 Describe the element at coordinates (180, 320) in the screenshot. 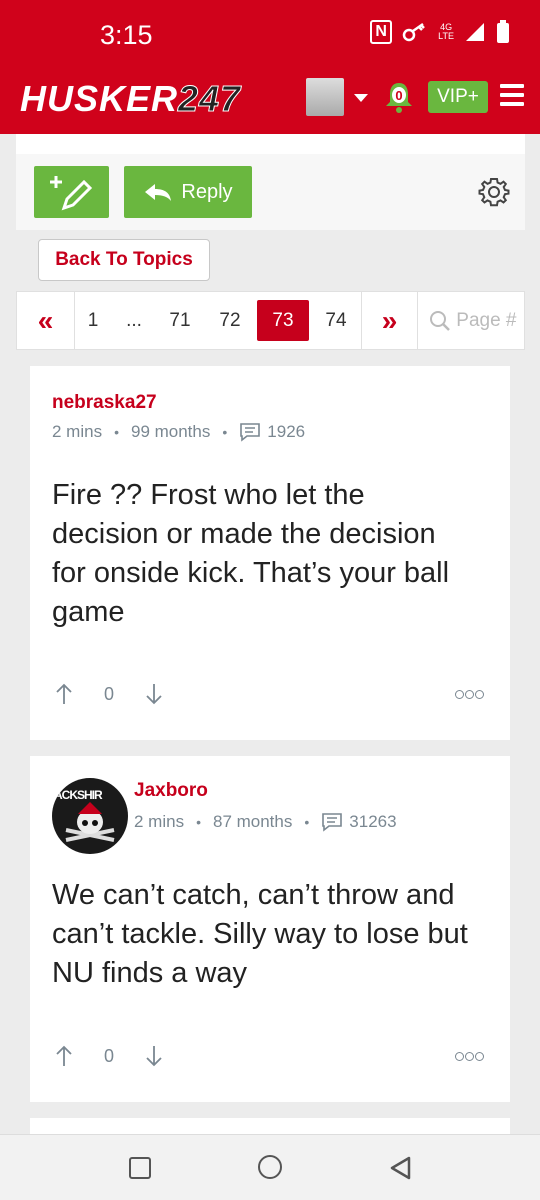

I see `page-link: 71` at that location.